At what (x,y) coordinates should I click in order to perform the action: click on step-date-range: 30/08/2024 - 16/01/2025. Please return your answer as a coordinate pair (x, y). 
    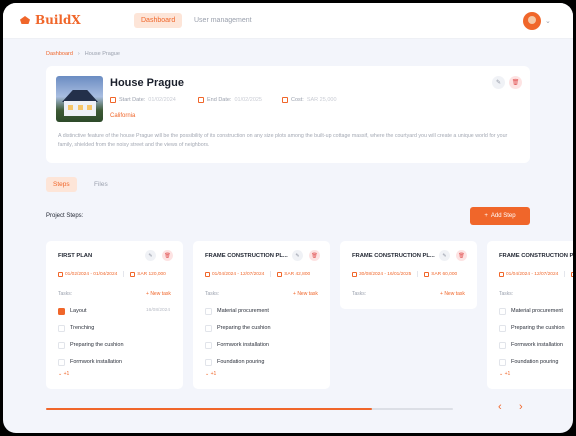
    Looking at the image, I should click on (385, 274).